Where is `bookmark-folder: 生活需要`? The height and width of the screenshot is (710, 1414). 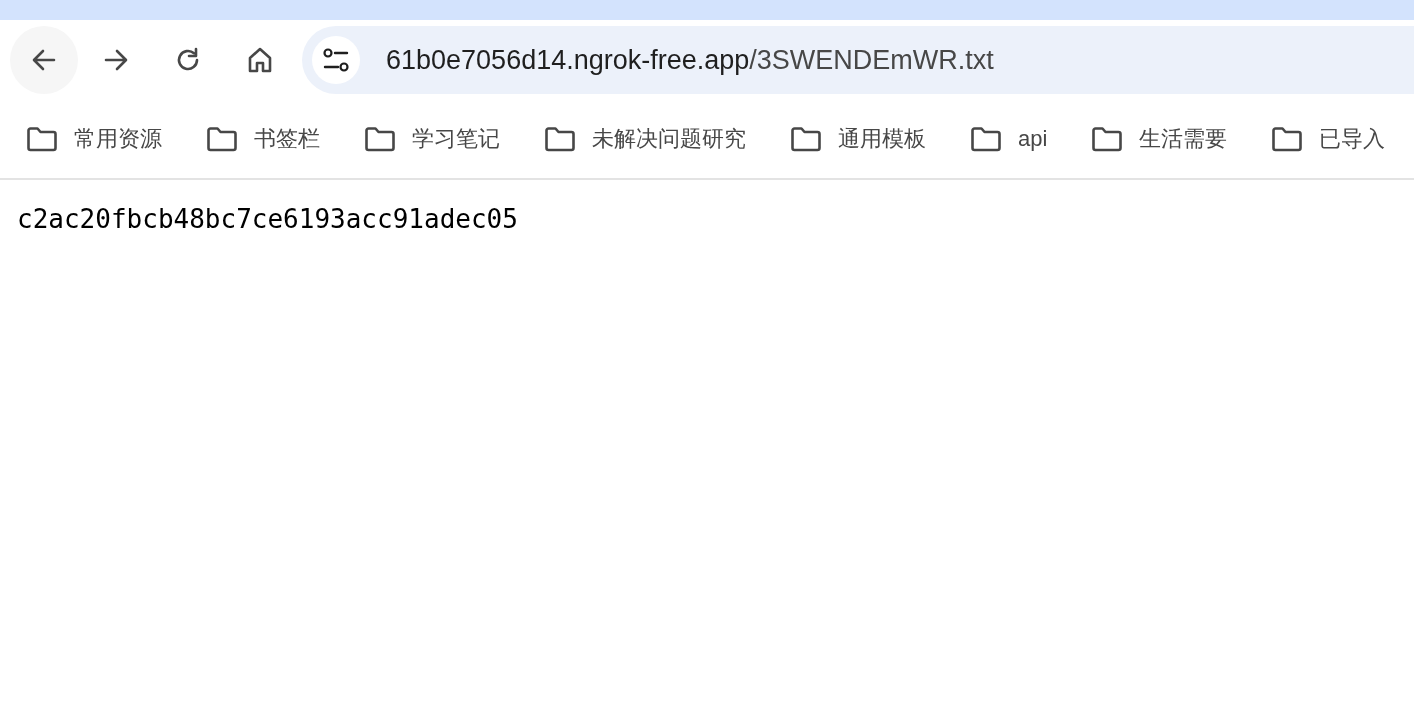
bookmark-folder: 生活需要 is located at coordinates (1159, 139).